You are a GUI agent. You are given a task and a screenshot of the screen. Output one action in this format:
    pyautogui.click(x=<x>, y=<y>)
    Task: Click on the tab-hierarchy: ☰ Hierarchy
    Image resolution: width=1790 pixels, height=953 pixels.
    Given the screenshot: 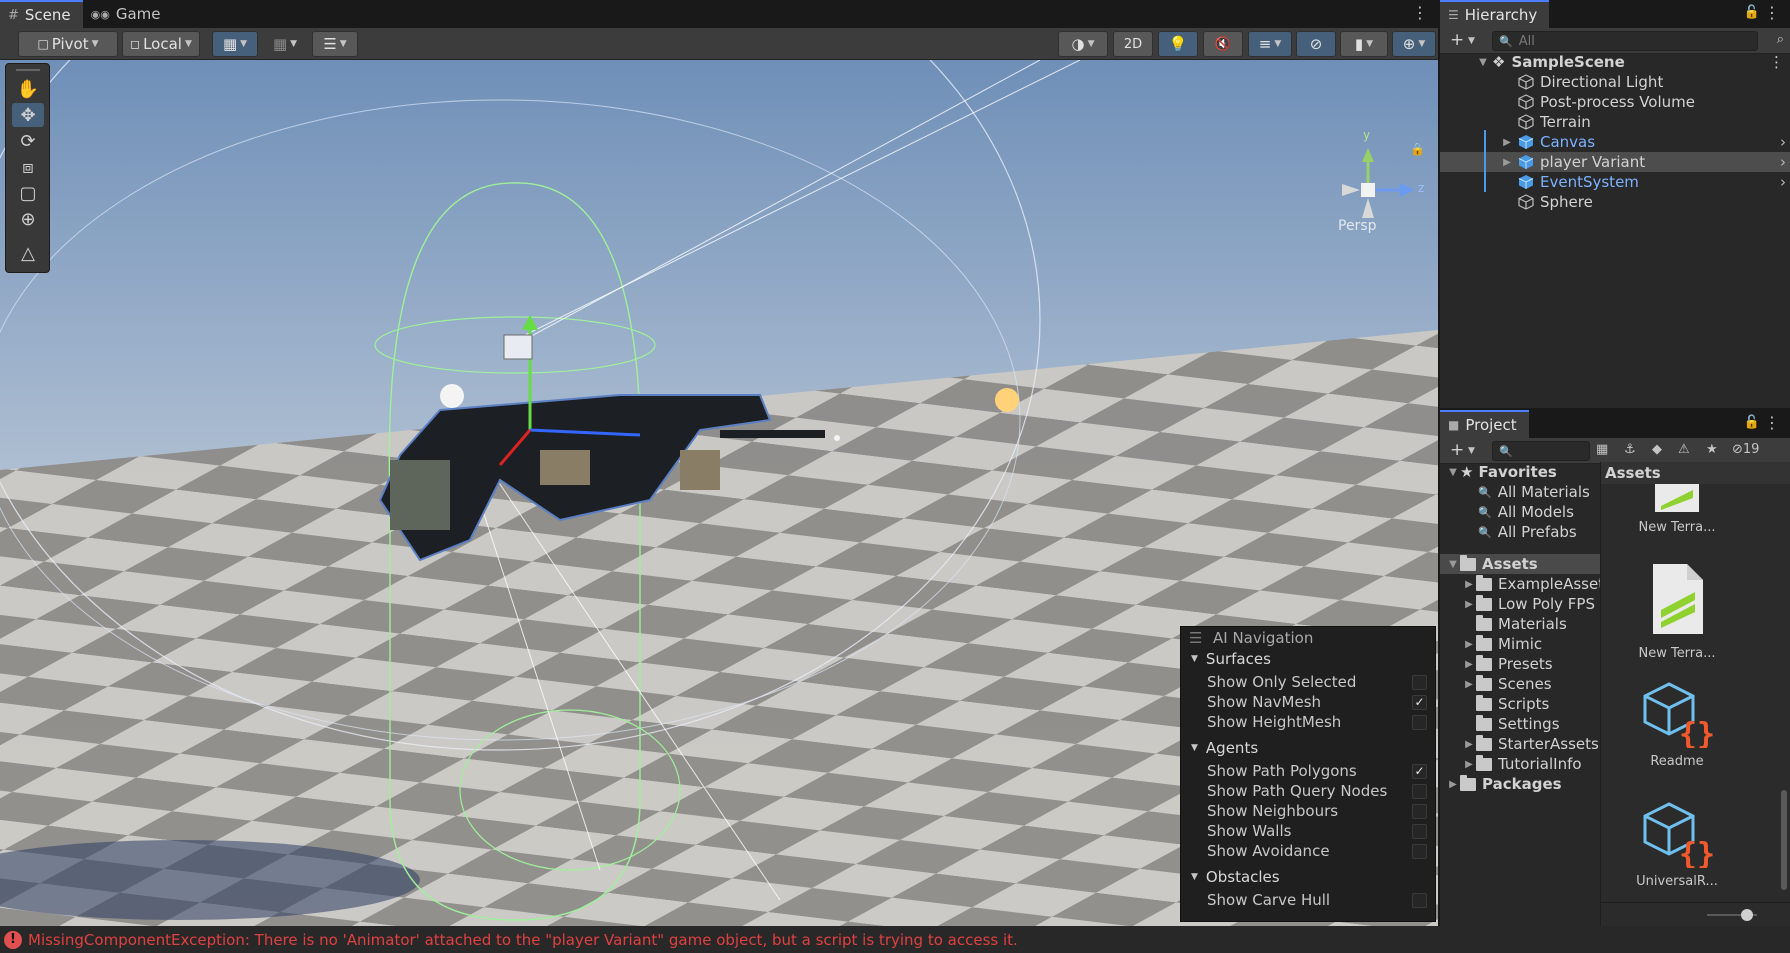 What is the action you would take?
    pyautogui.click(x=1495, y=14)
    